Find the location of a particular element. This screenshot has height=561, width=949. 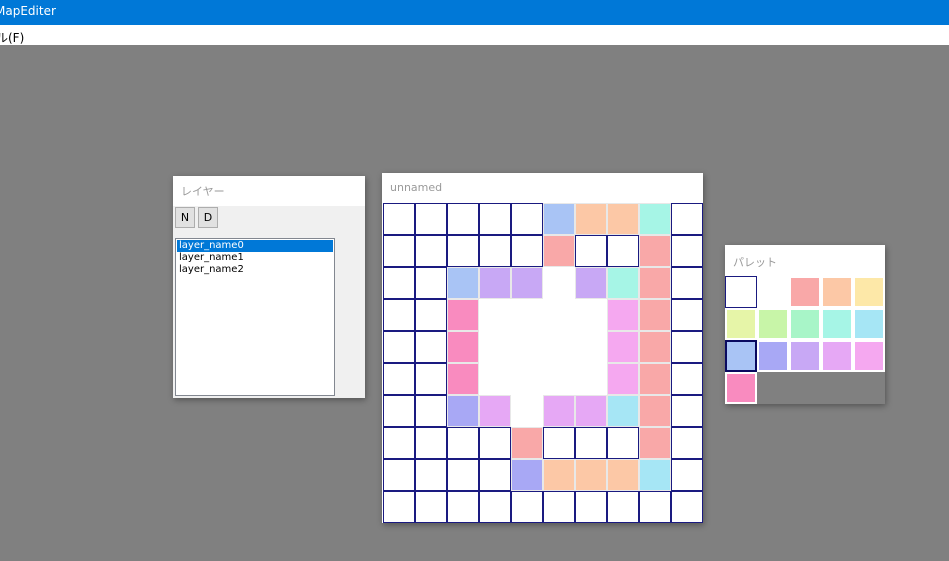

layer-list-item: layer_name2 is located at coordinates (255, 270).